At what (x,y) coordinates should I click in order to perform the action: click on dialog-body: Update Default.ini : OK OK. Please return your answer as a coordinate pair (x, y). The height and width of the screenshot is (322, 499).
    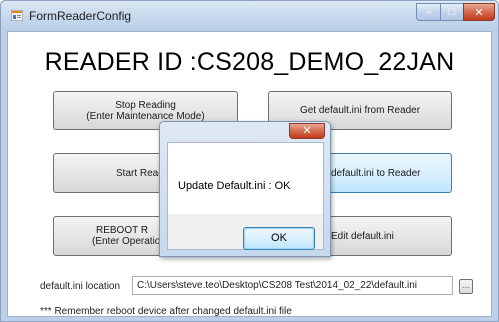
    Looking at the image, I should click on (245, 196).